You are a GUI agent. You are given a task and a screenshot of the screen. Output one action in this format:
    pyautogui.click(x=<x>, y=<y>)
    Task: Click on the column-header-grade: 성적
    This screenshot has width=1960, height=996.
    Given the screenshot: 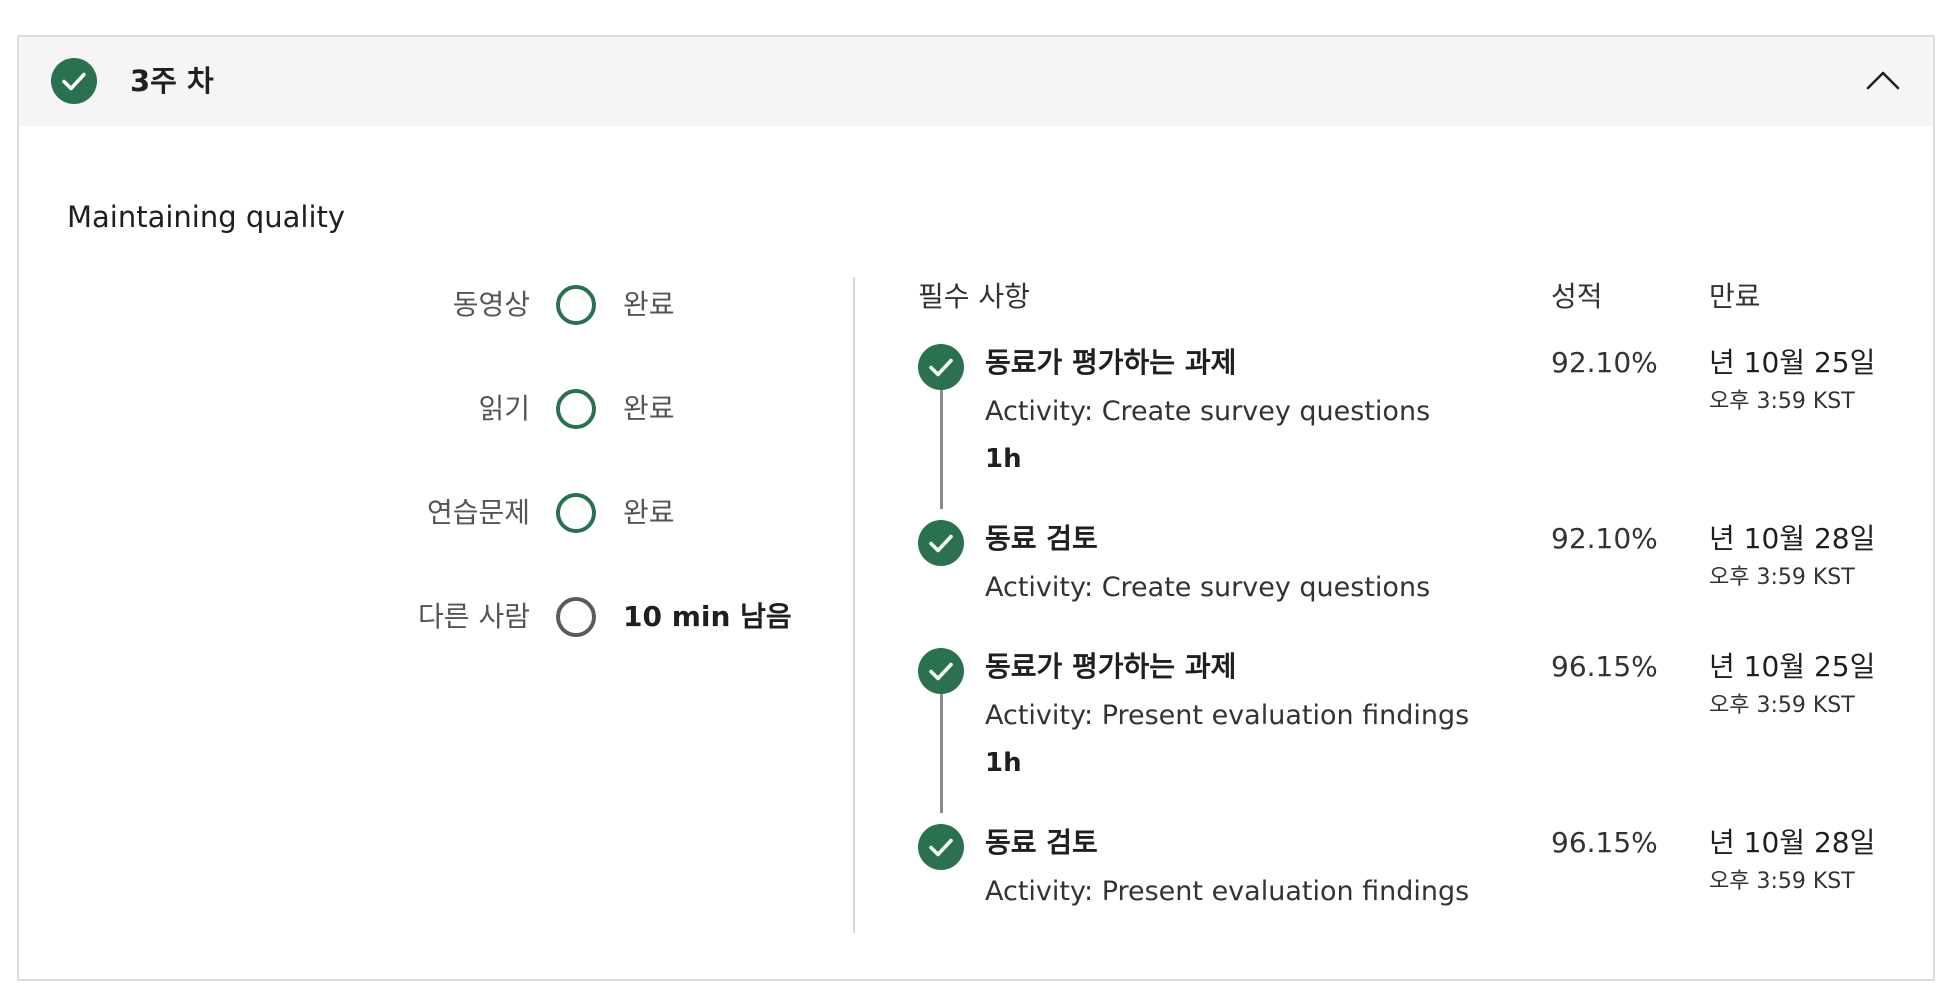 What is the action you would take?
    pyautogui.click(x=1577, y=296)
    